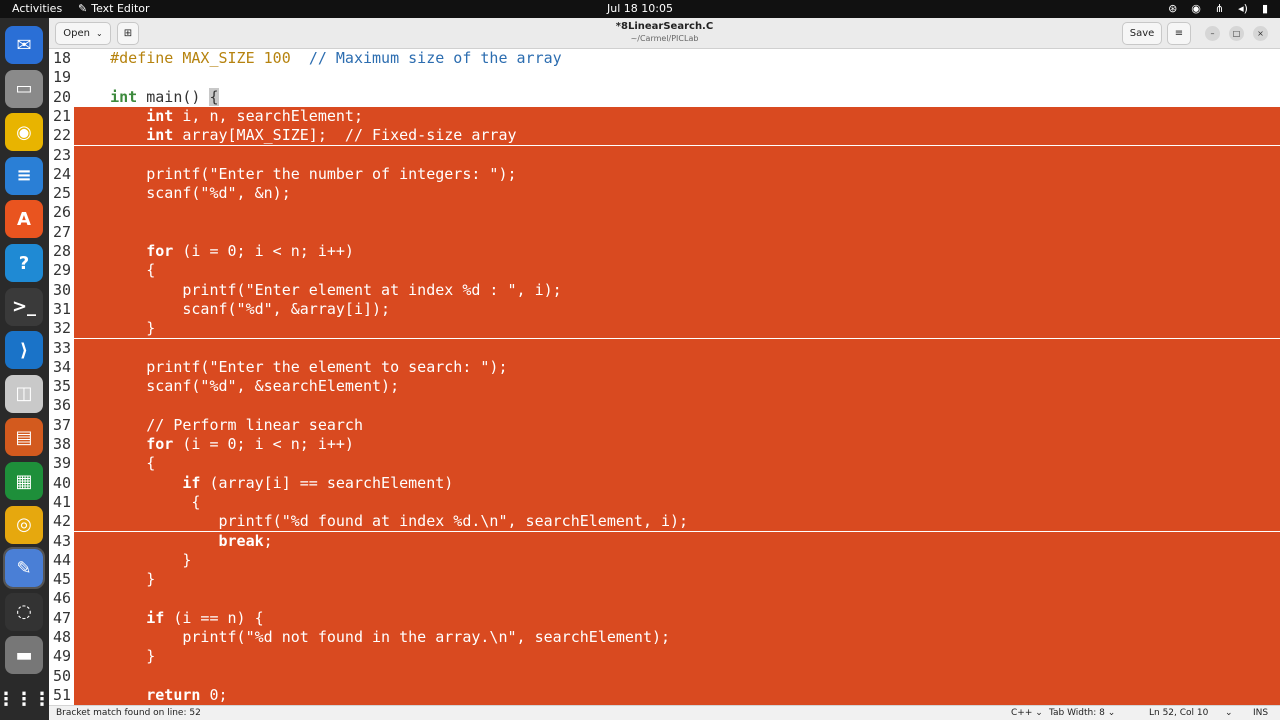 This screenshot has height=720, width=1280. What do you see at coordinates (61, 270) in the screenshot?
I see `line-number: 29` at bounding box center [61, 270].